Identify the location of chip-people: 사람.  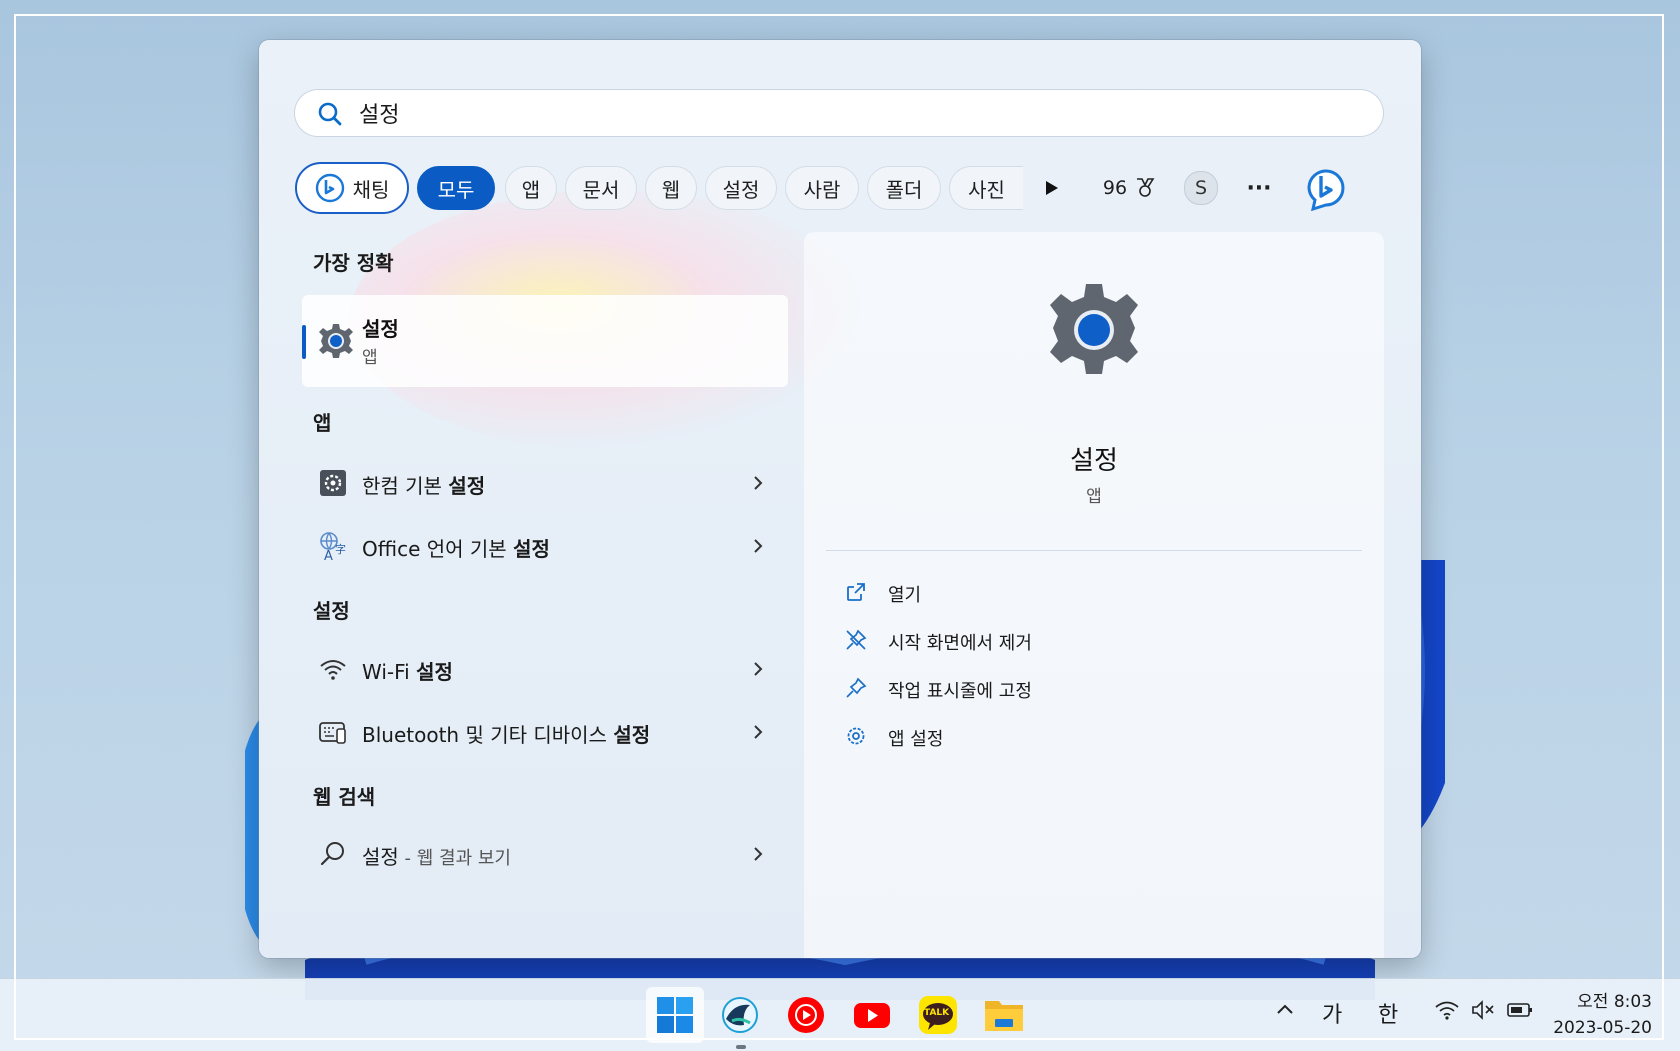
(822, 188).